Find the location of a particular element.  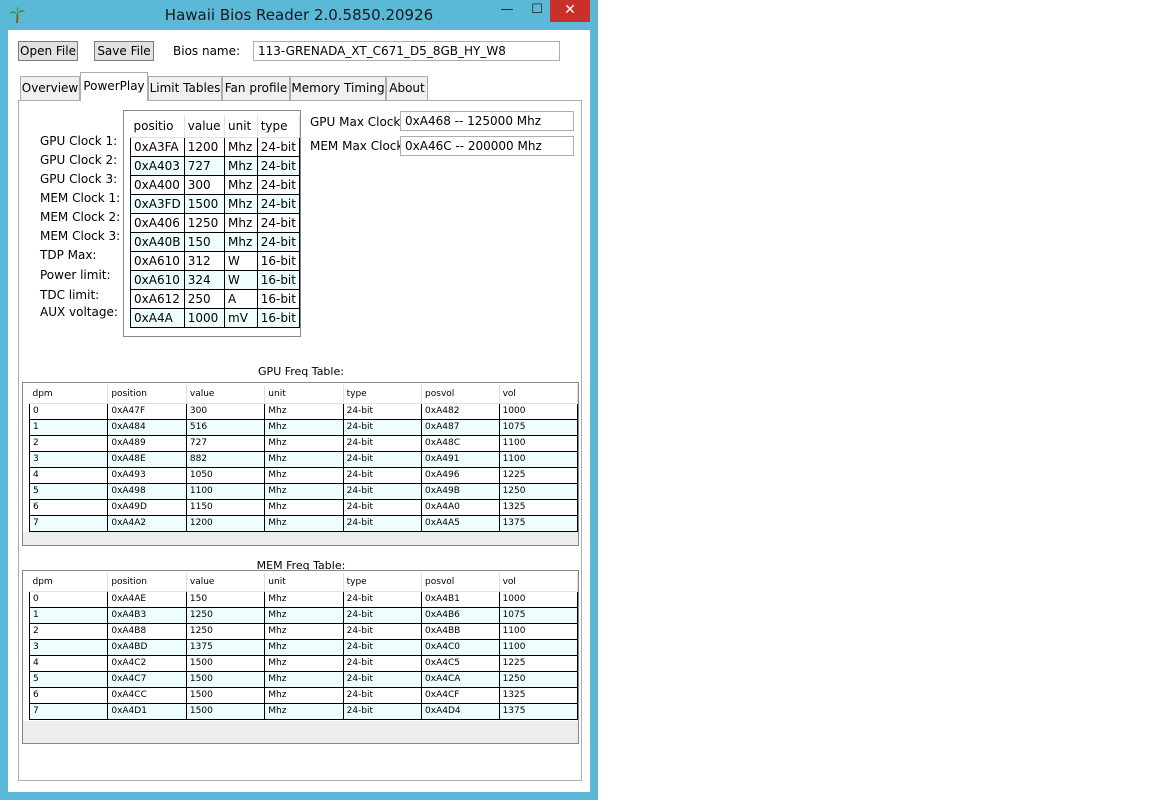

mem-freq-col-header: vol is located at coordinates (539, 582).